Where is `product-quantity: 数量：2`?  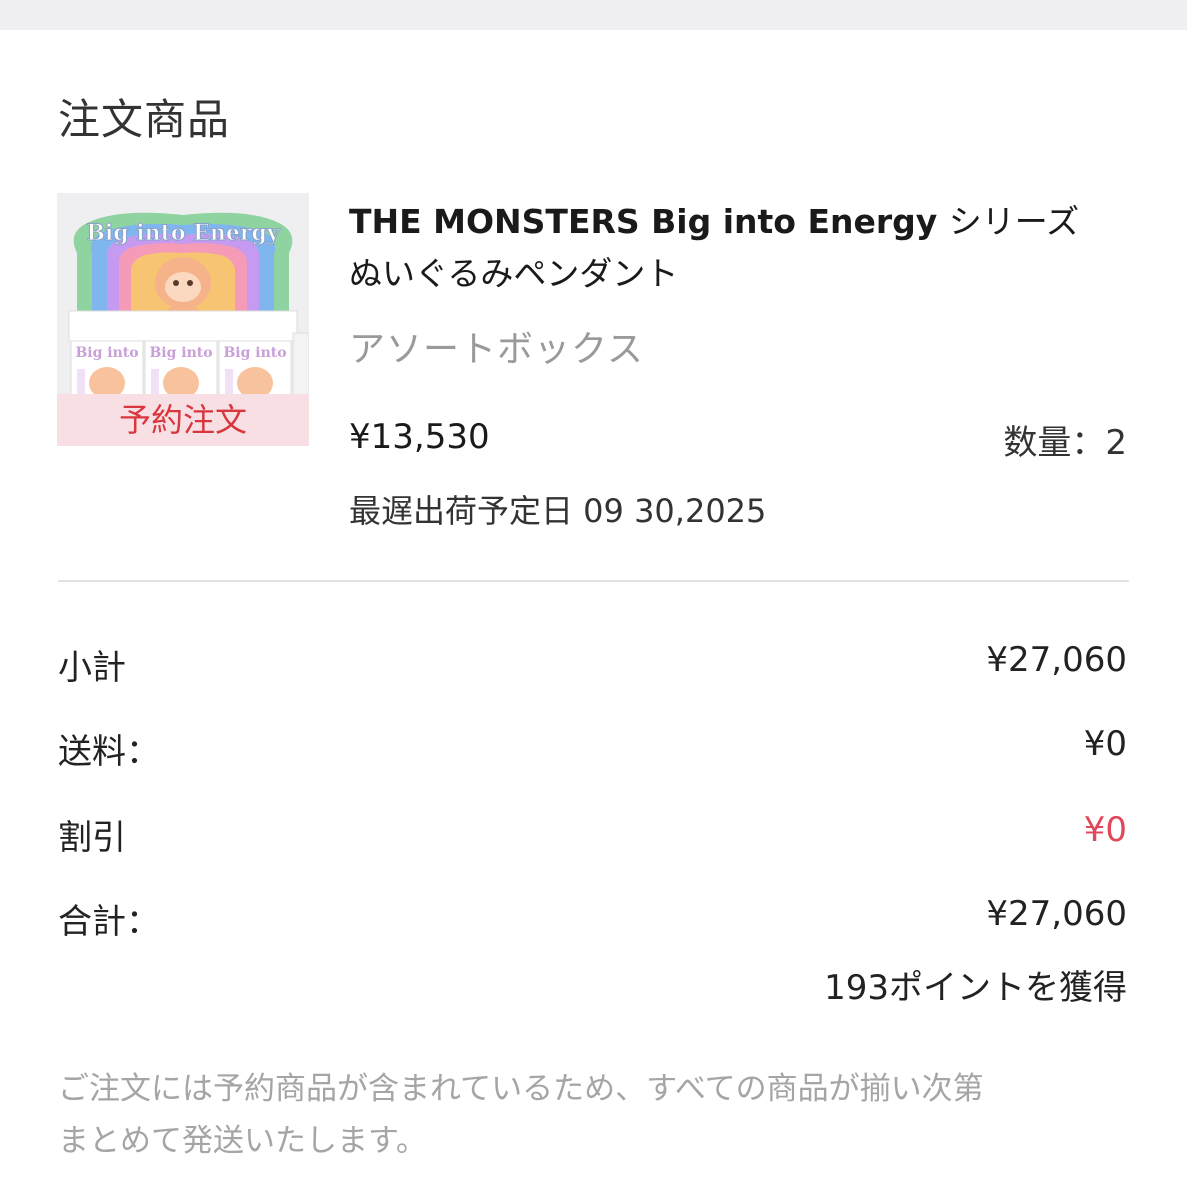 product-quantity: 数量：2 is located at coordinates (1065, 443).